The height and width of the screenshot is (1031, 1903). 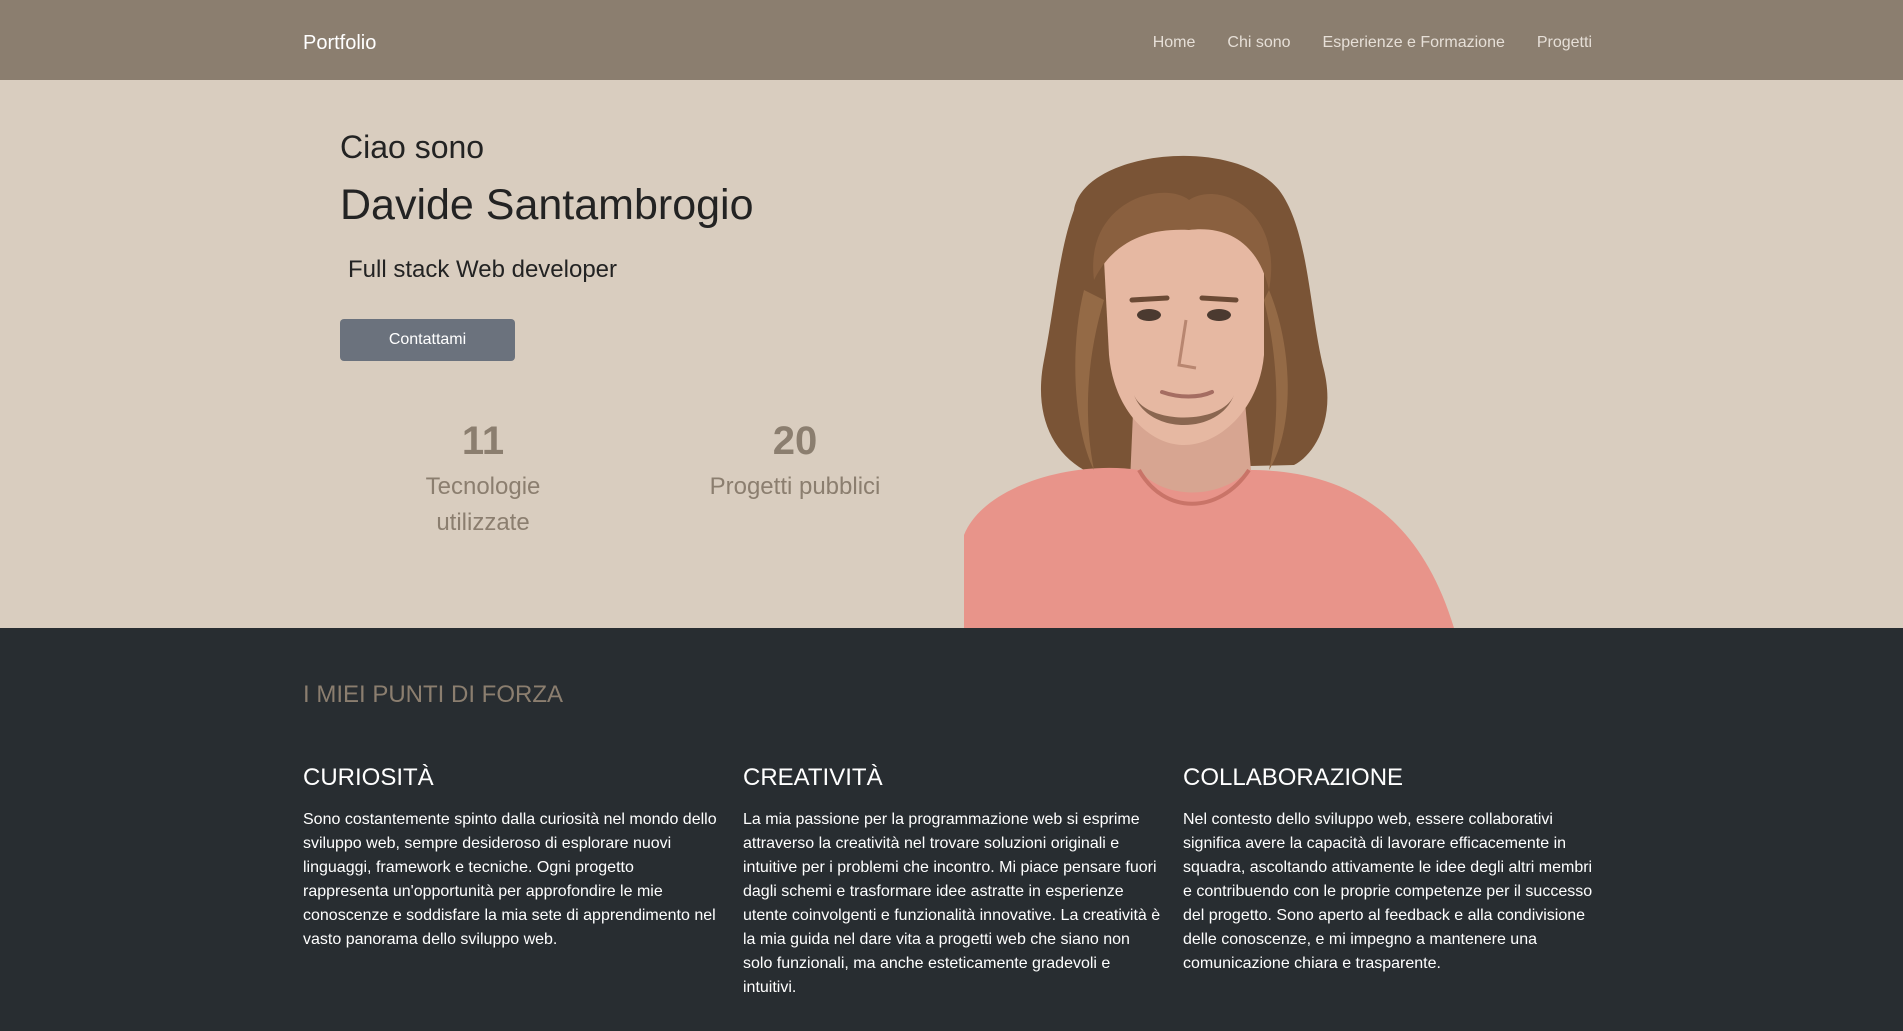 What do you see at coordinates (795, 486) in the screenshot?
I see `stat-label: Progetti pubblici` at bounding box center [795, 486].